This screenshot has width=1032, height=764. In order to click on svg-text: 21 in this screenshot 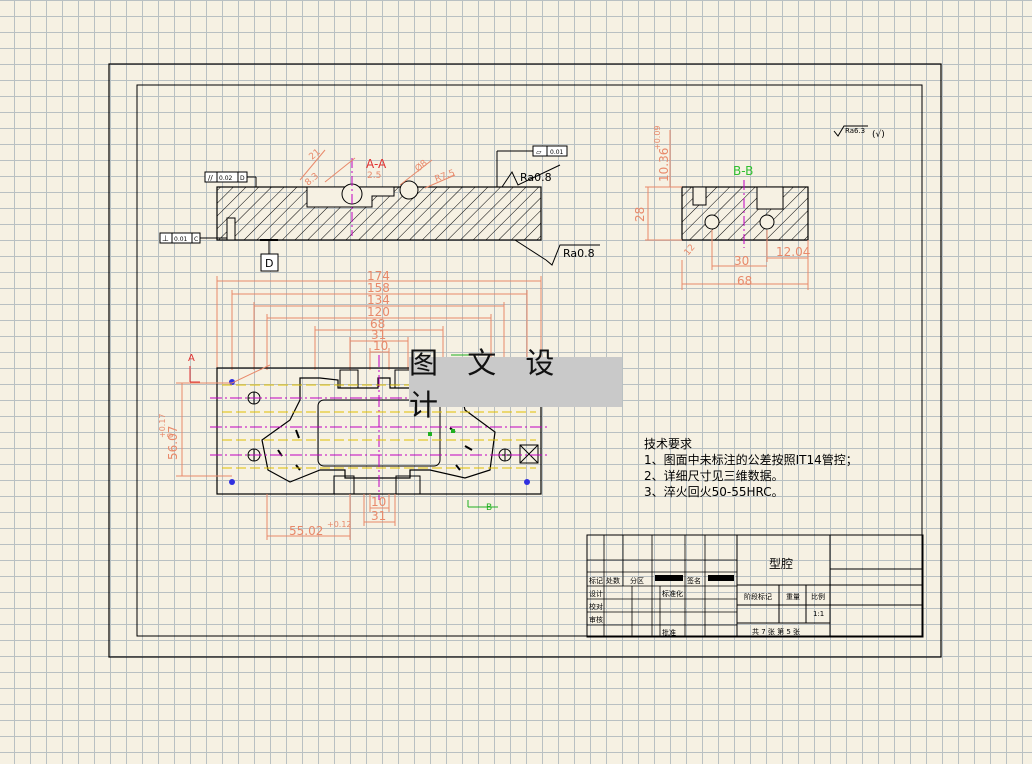, I will do `click(315, 154)`.